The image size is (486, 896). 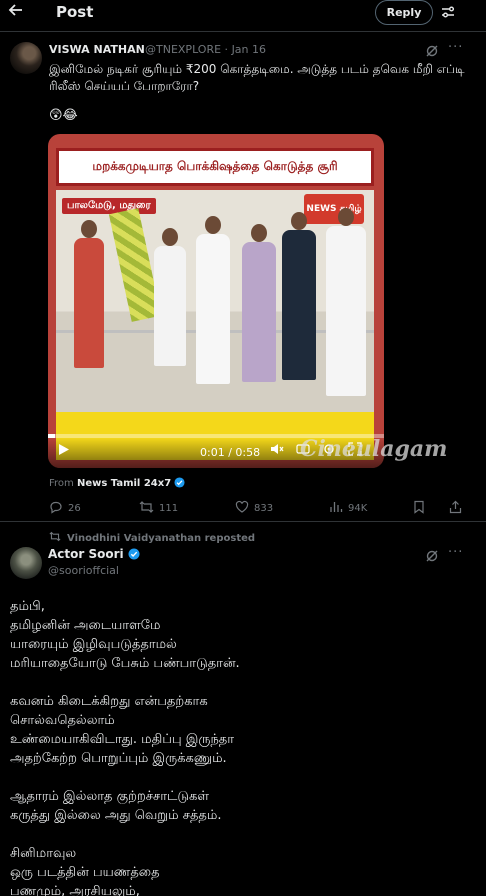 I want to click on reposted-by: Vinodhini Vaidyanathan reposted, so click(x=161, y=538).